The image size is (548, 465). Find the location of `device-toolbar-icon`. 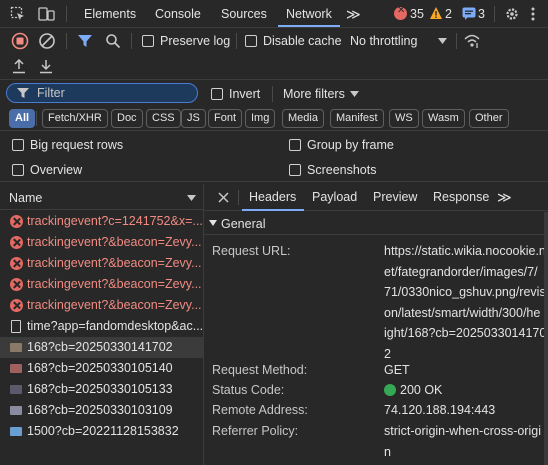

device-toolbar-icon is located at coordinates (47, 14).